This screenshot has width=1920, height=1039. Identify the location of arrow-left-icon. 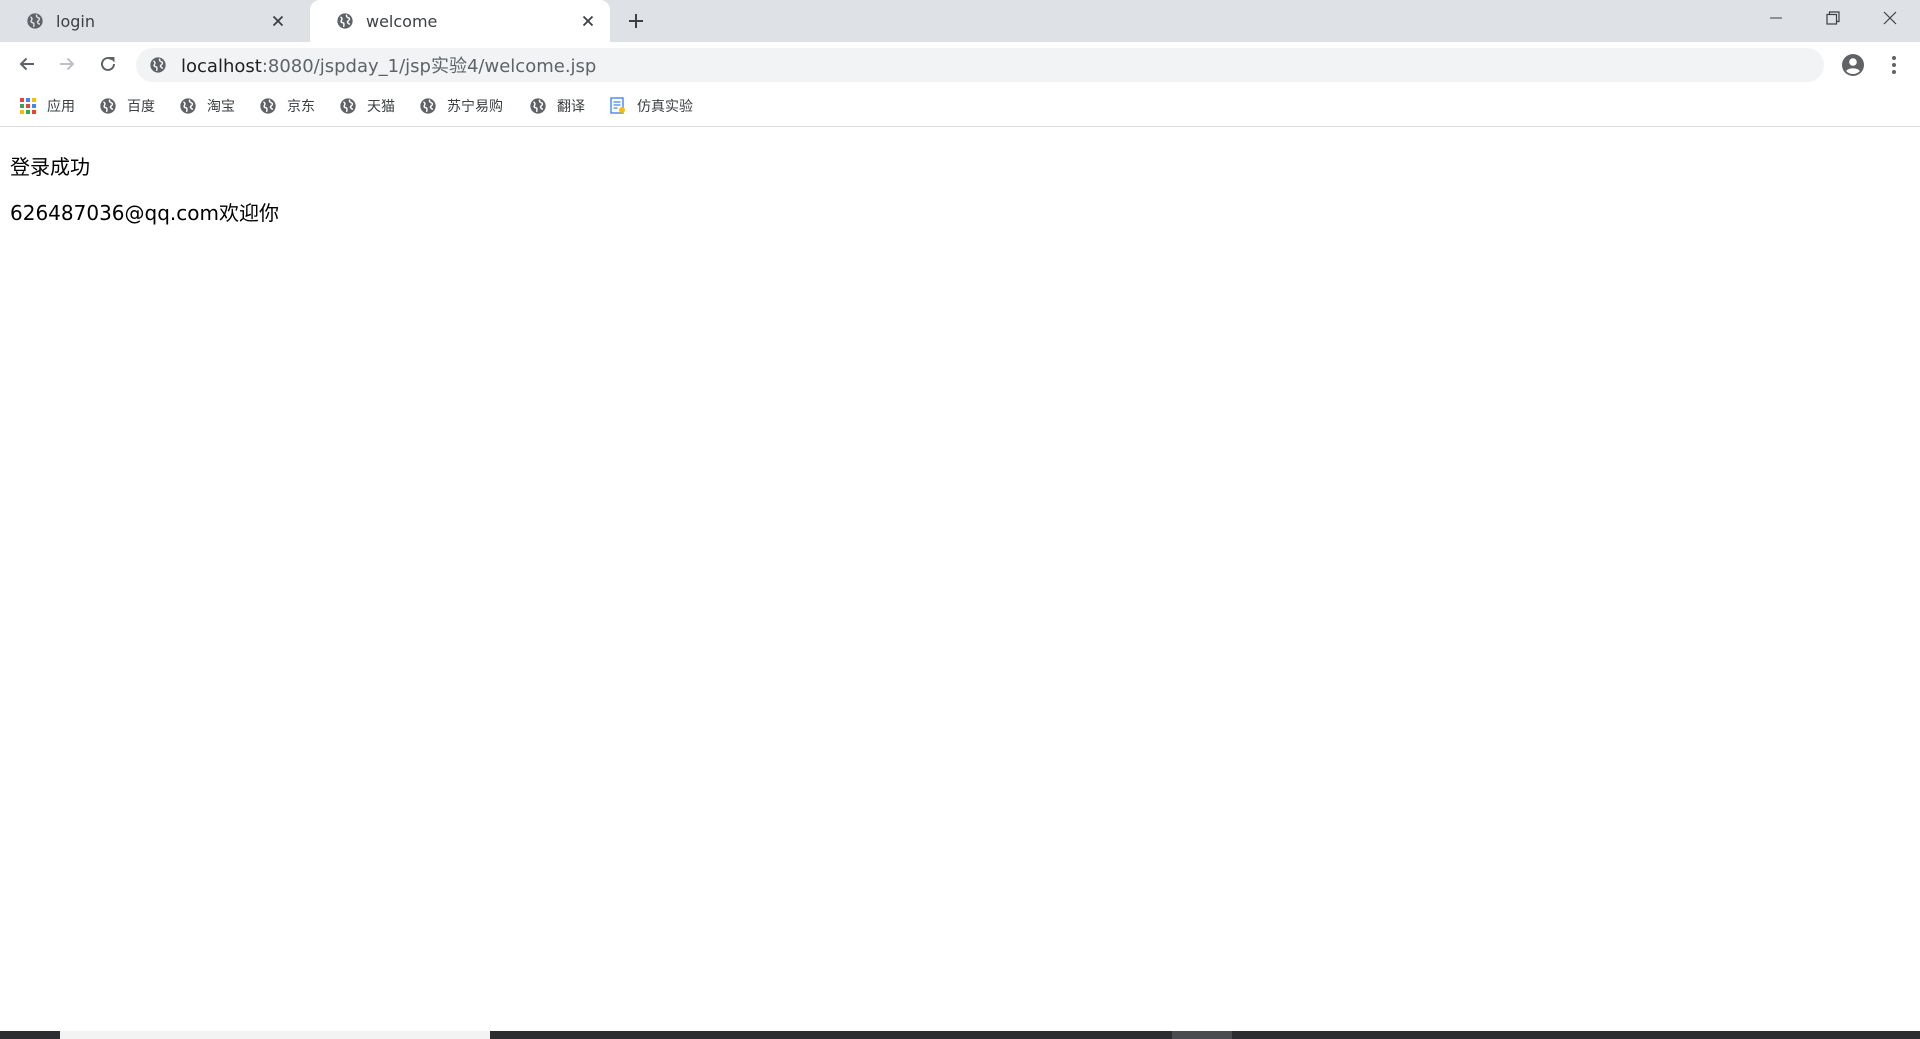
(26, 64).